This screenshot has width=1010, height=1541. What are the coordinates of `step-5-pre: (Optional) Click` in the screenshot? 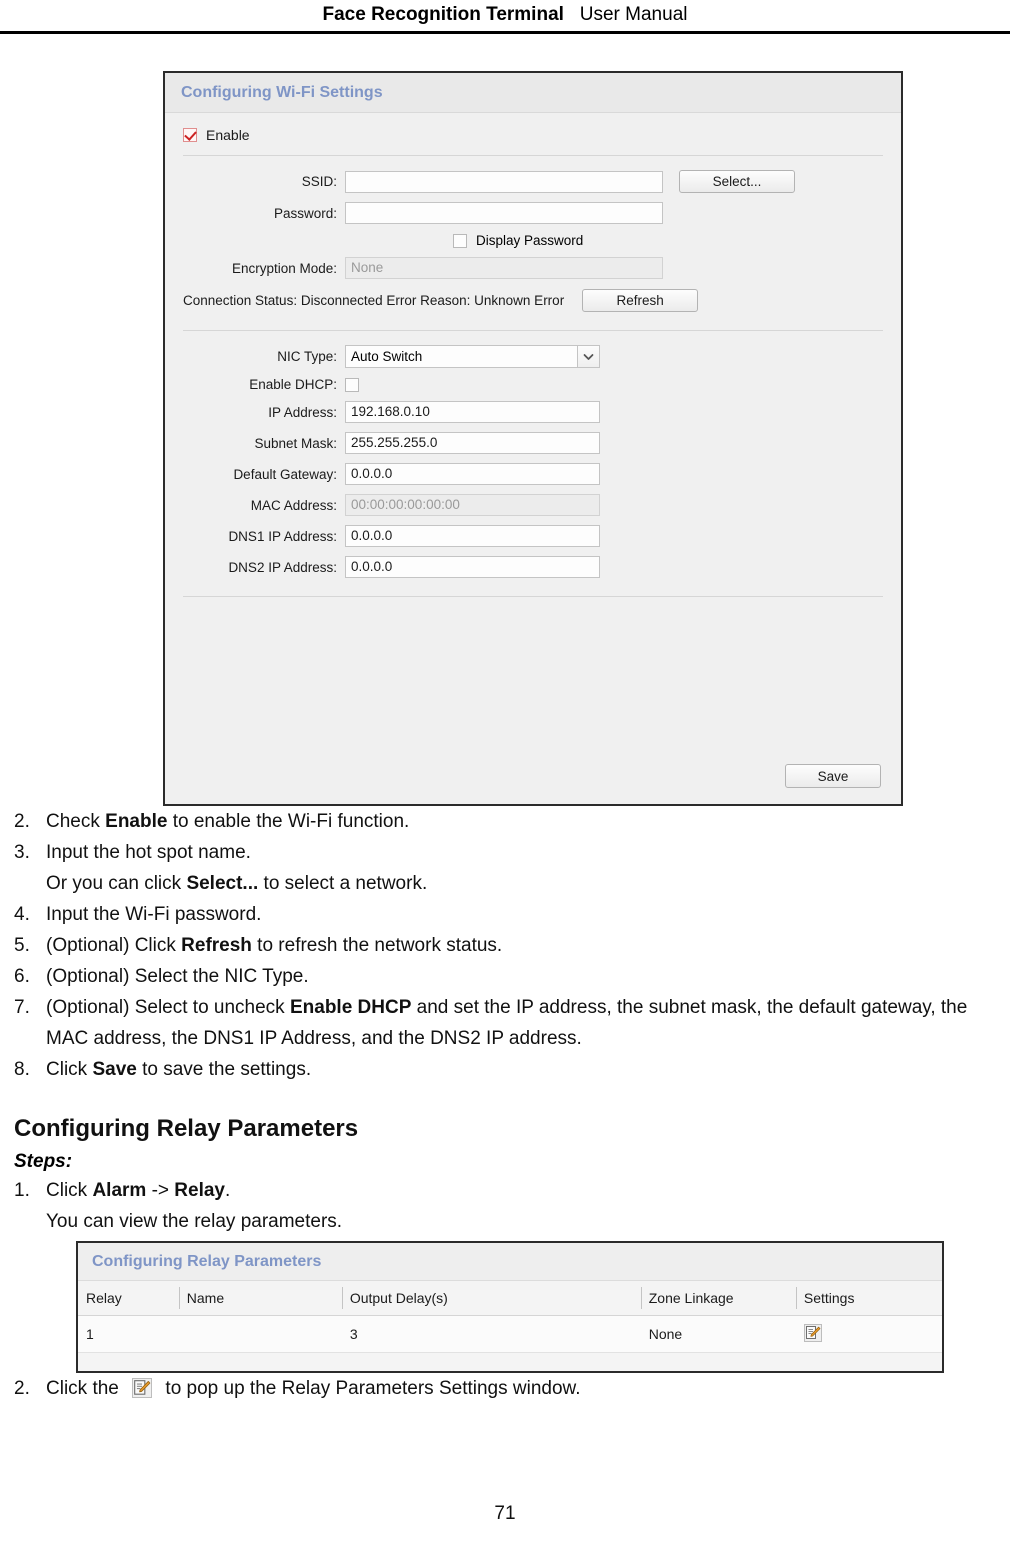 It's located at (114, 945).